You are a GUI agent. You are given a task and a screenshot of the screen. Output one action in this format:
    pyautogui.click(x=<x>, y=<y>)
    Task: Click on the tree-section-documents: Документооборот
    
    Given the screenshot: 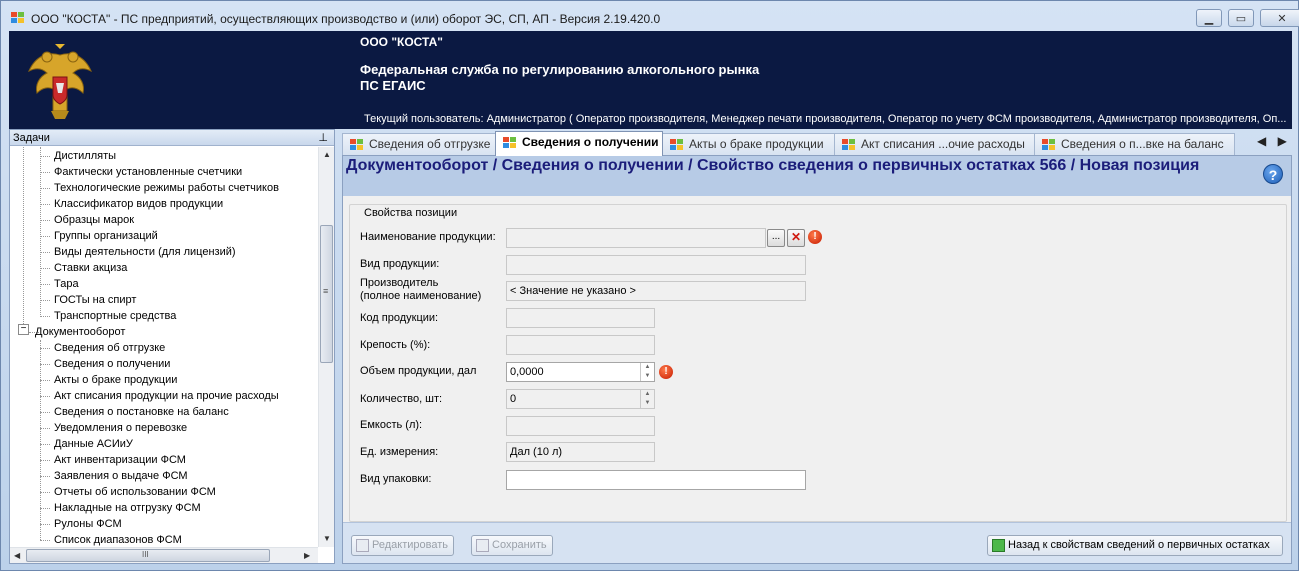 What is the action you would take?
    pyautogui.click(x=80, y=332)
    